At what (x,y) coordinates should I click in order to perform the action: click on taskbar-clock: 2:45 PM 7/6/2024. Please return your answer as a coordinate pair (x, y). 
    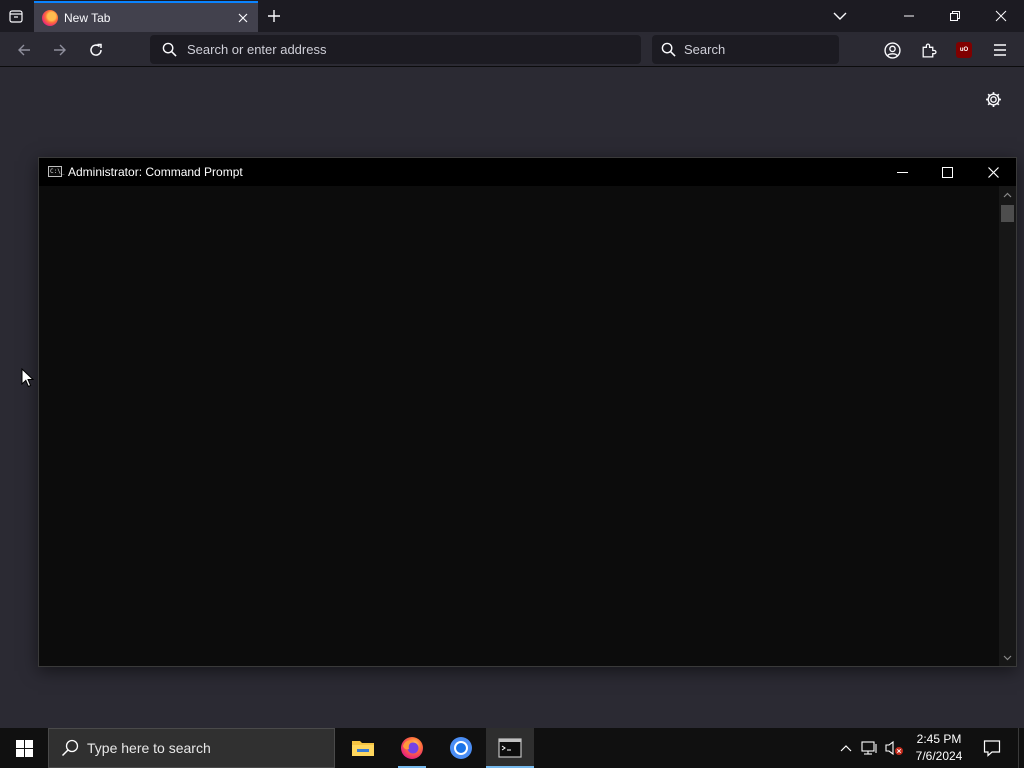
    Looking at the image, I should click on (939, 748).